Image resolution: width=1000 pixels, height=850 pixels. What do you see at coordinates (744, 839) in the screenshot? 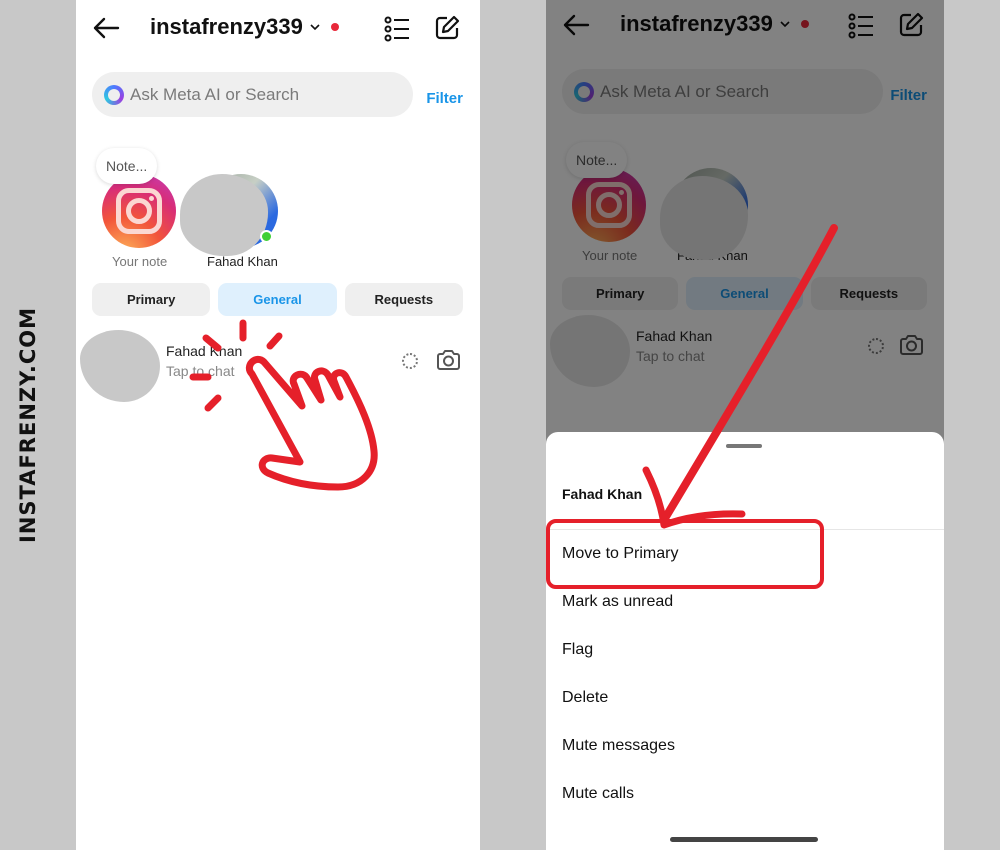
I see `home-indicator` at bounding box center [744, 839].